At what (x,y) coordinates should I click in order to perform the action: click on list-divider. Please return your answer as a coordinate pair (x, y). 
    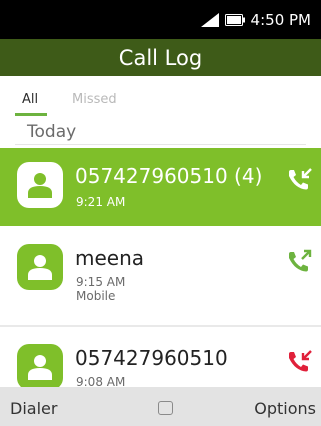
    Looking at the image, I should click on (160, 326).